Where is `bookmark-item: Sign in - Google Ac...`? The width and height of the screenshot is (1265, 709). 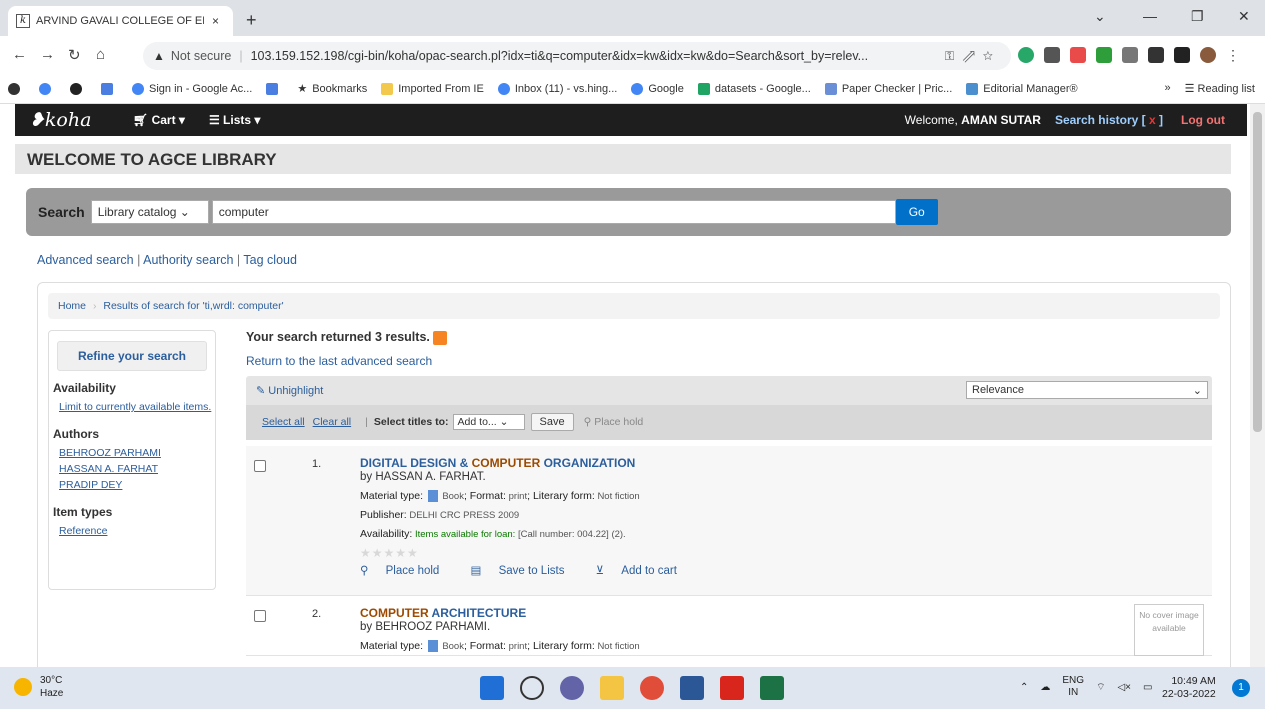
bookmark-item: Sign in - Google Ac... is located at coordinates (192, 88).